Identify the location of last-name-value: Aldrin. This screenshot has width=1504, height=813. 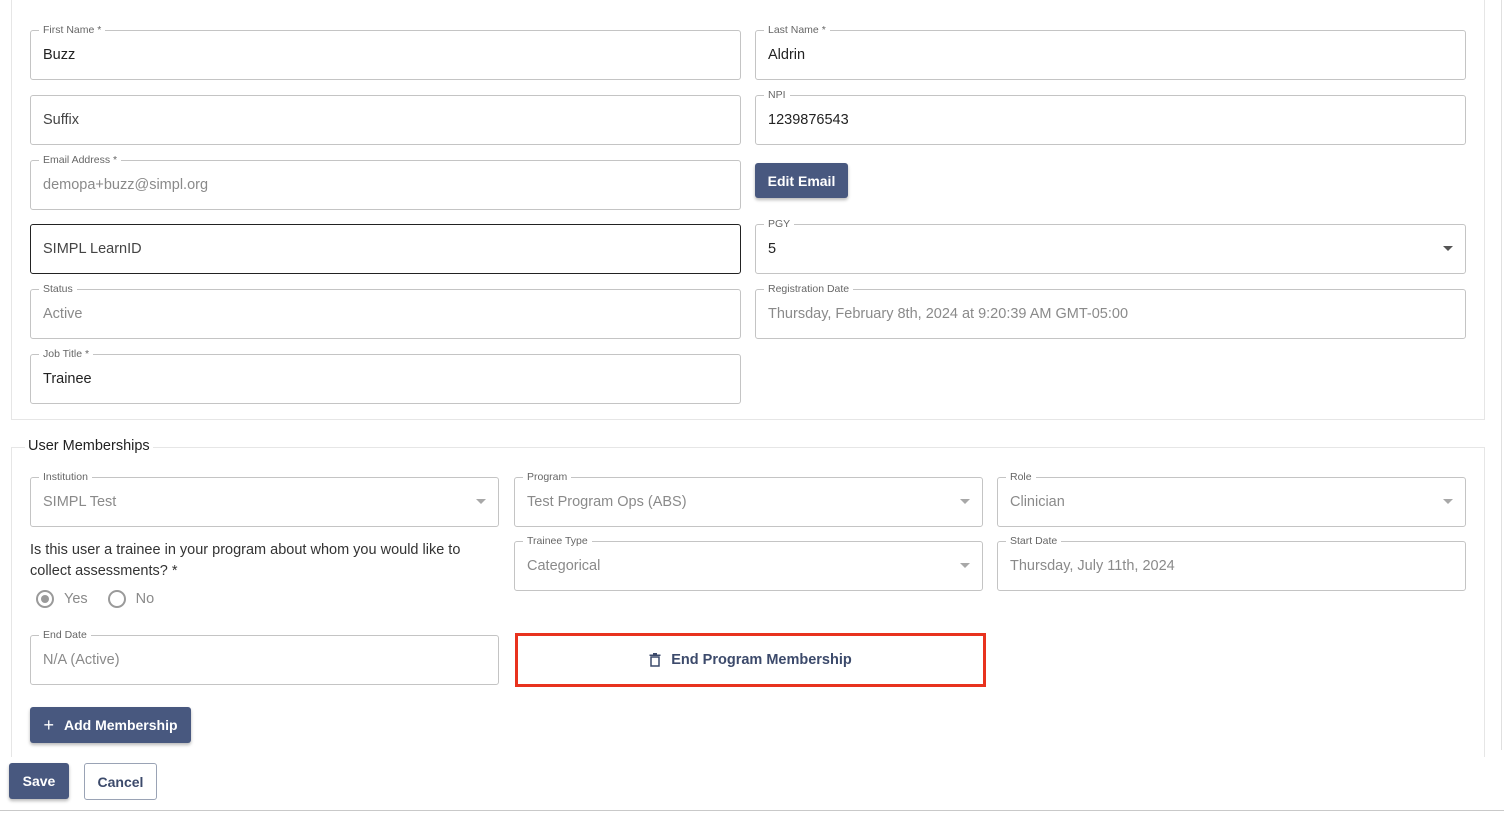
(787, 55).